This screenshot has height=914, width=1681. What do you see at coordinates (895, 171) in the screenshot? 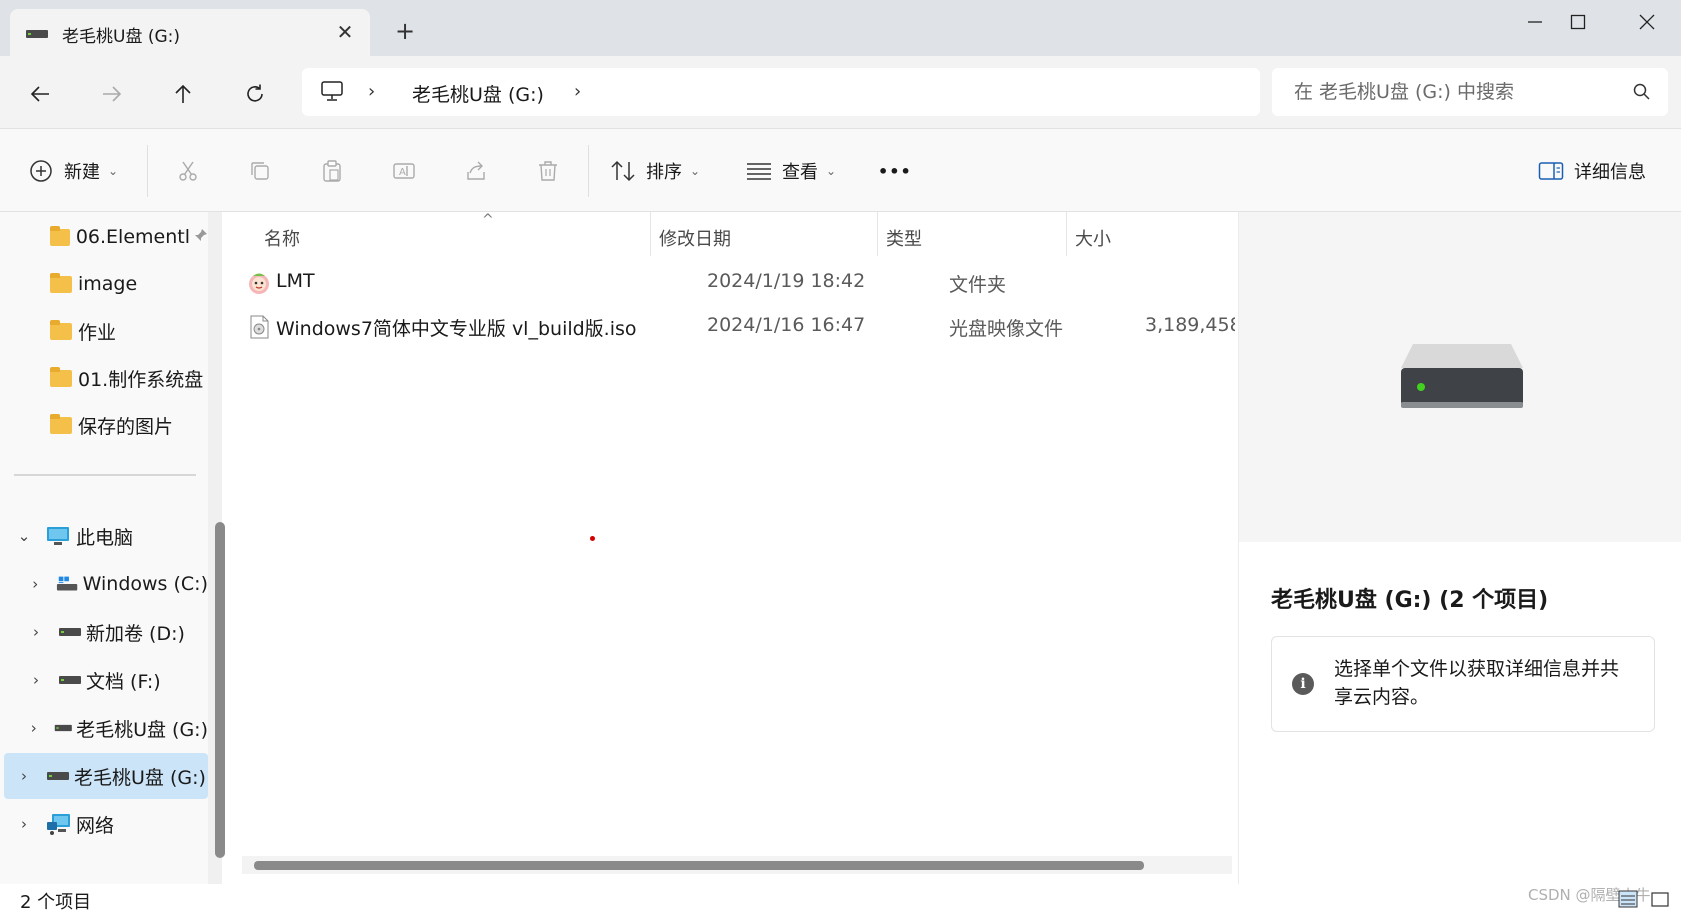
I see `more-options-button: •••` at bounding box center [895, 171].